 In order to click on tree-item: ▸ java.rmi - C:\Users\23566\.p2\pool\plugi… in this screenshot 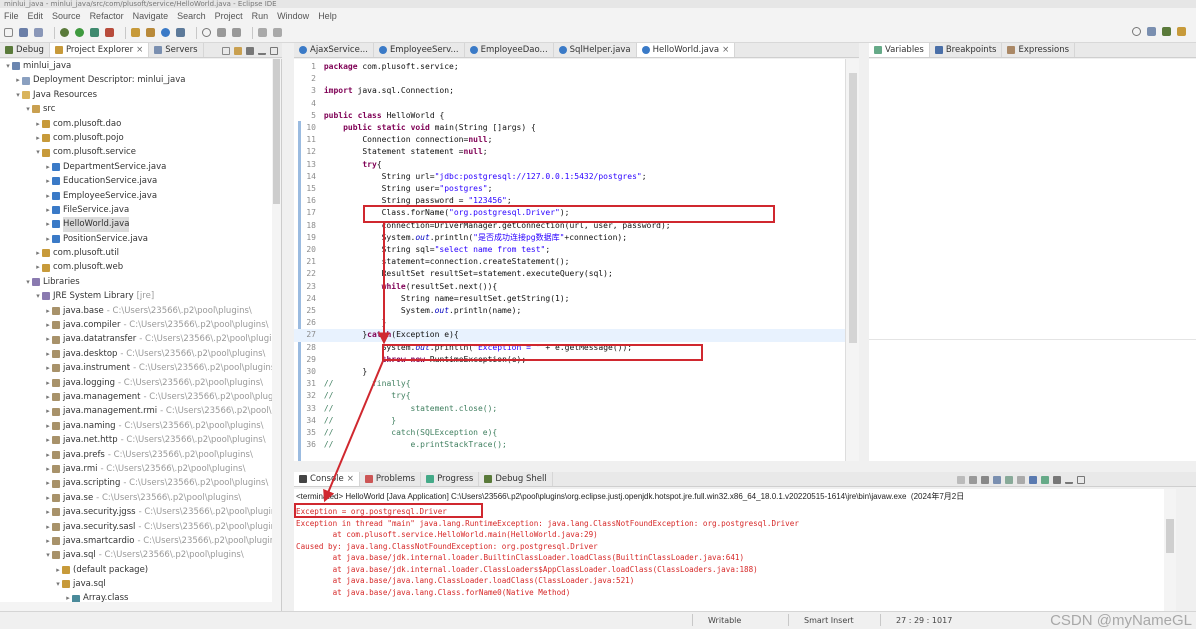, I will do `click(140, 469)`.